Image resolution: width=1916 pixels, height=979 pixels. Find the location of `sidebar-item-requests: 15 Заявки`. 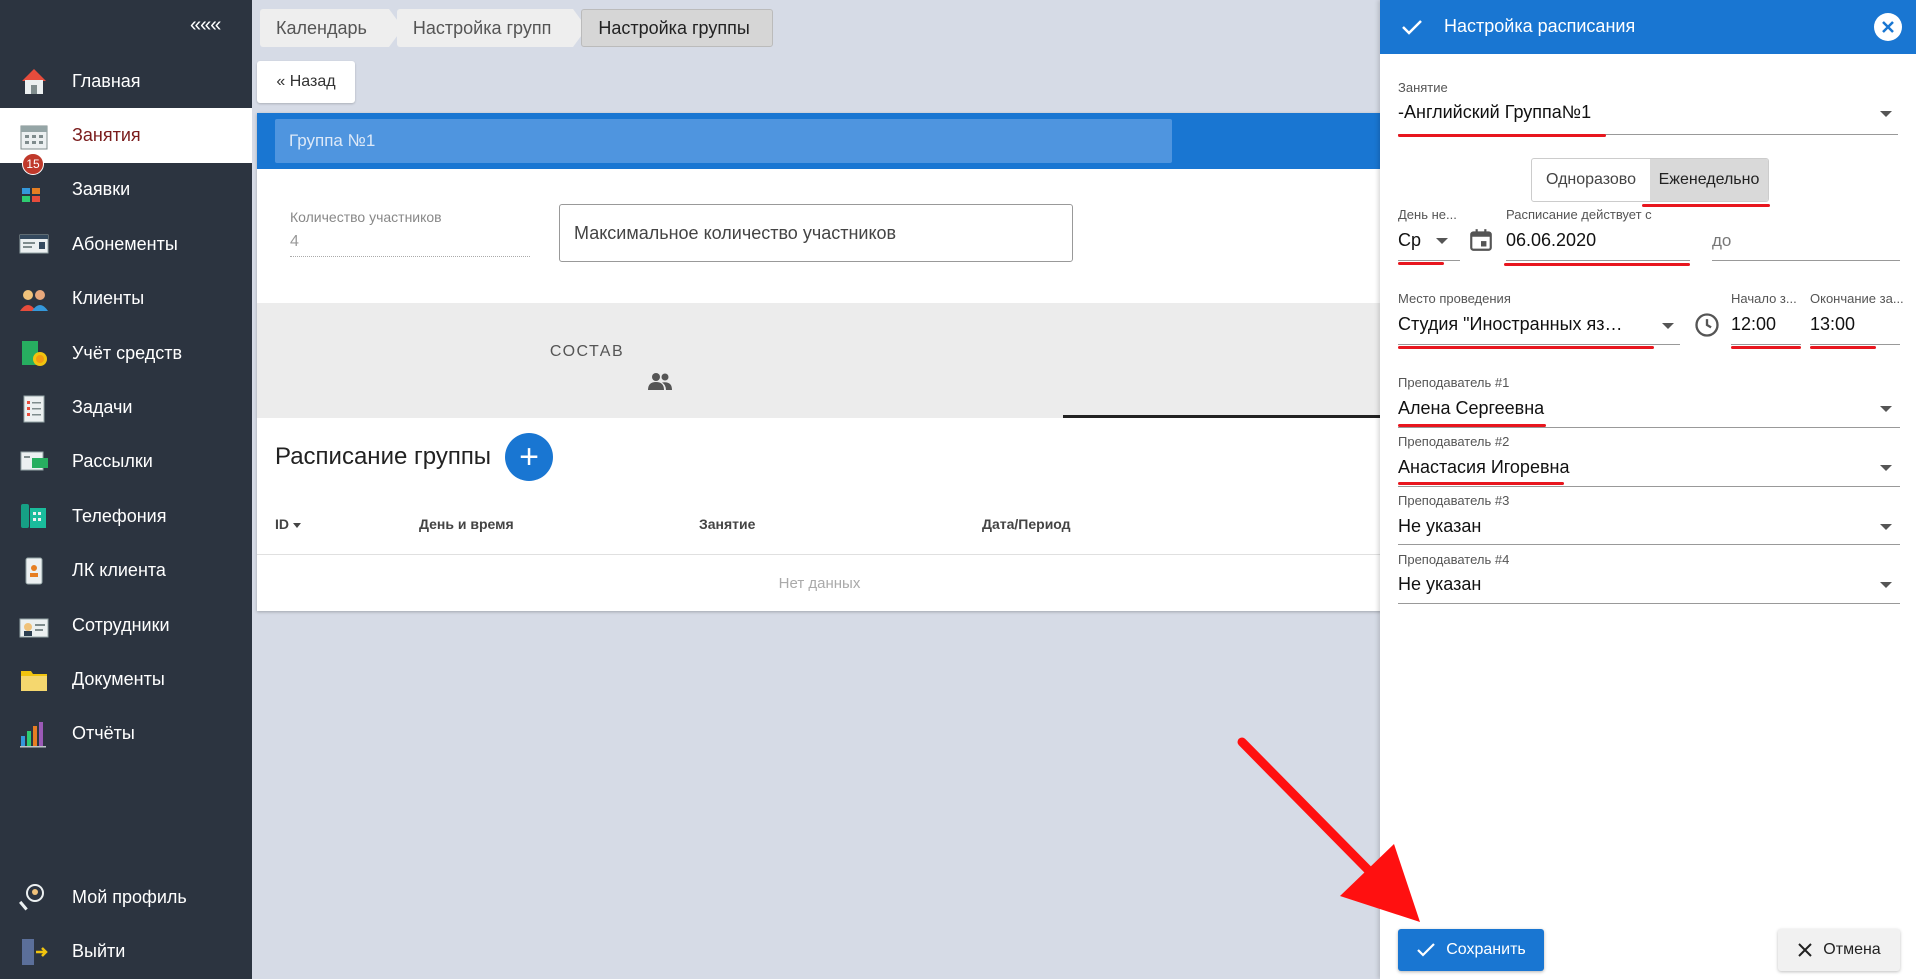

sidebar-item-requests: 15 Заявки is located at coordinates (126, 184).